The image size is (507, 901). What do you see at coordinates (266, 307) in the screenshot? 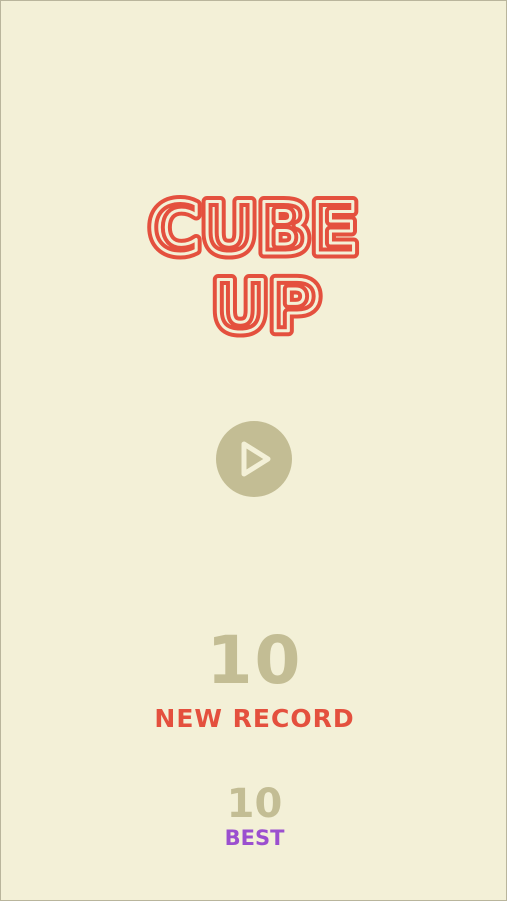
I see `title-line-2-inline: UP` at bounding box center [266, 307].